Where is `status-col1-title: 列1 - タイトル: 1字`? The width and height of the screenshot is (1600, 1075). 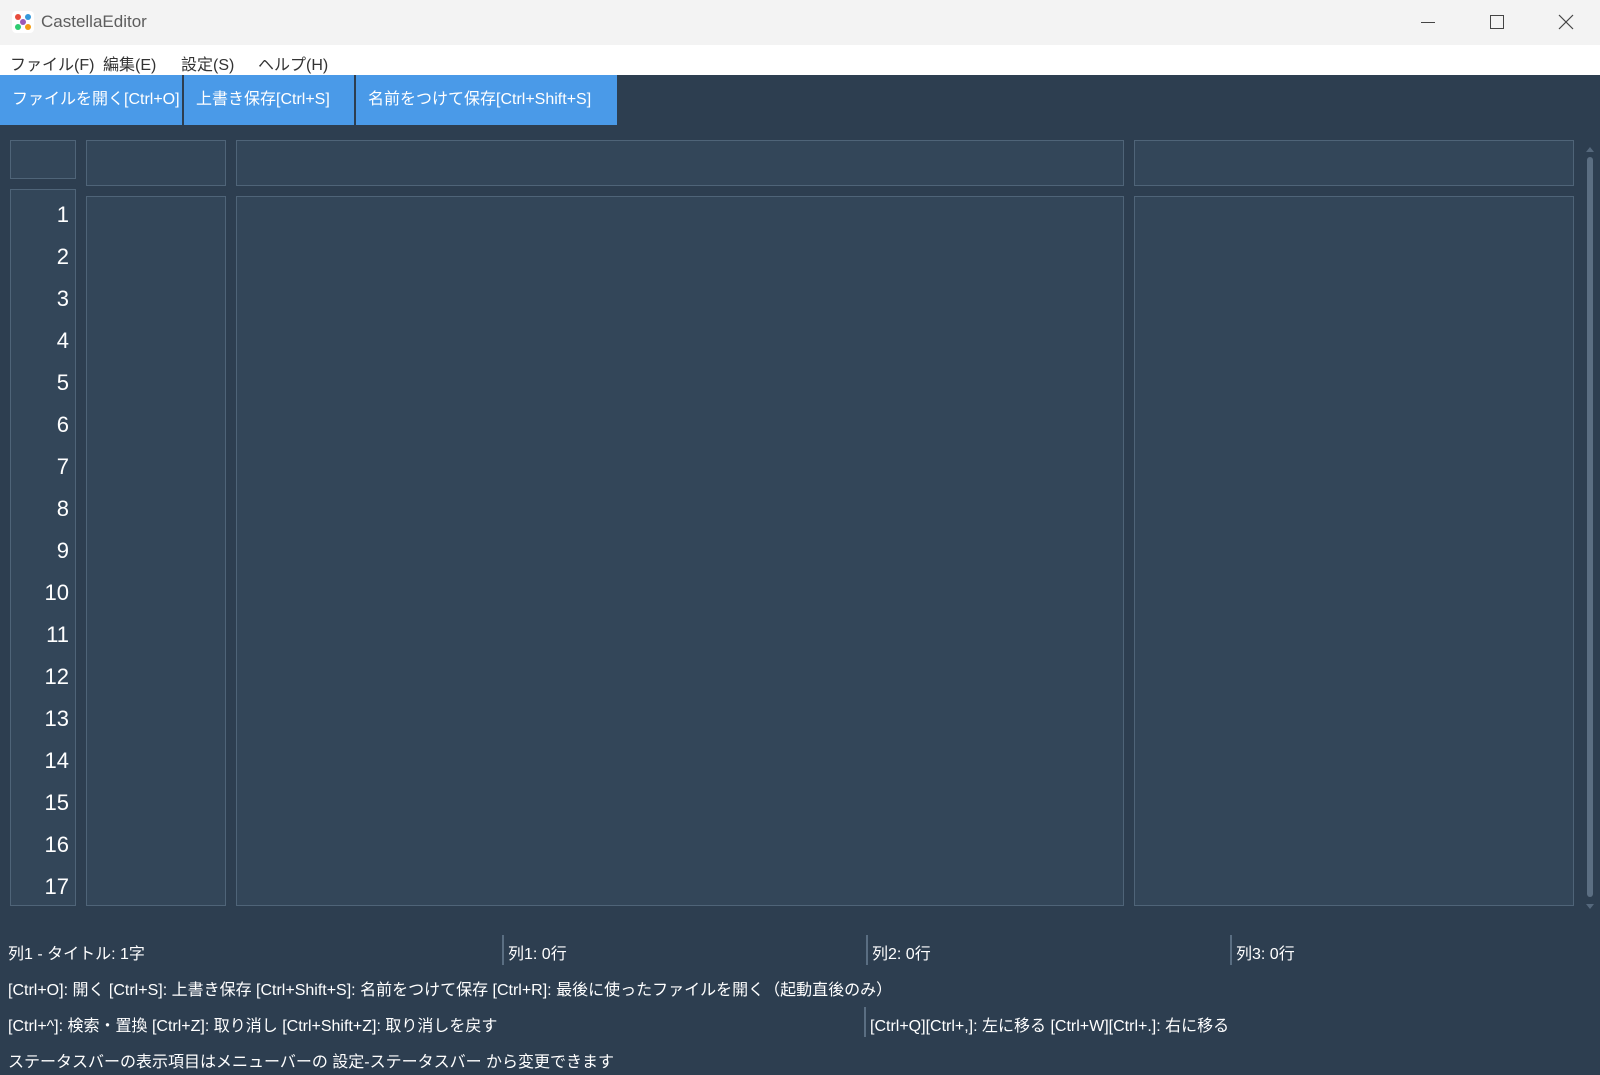 status-col1-title: 列1 - タイトル: 1字 is located at coordinates (76, 954).